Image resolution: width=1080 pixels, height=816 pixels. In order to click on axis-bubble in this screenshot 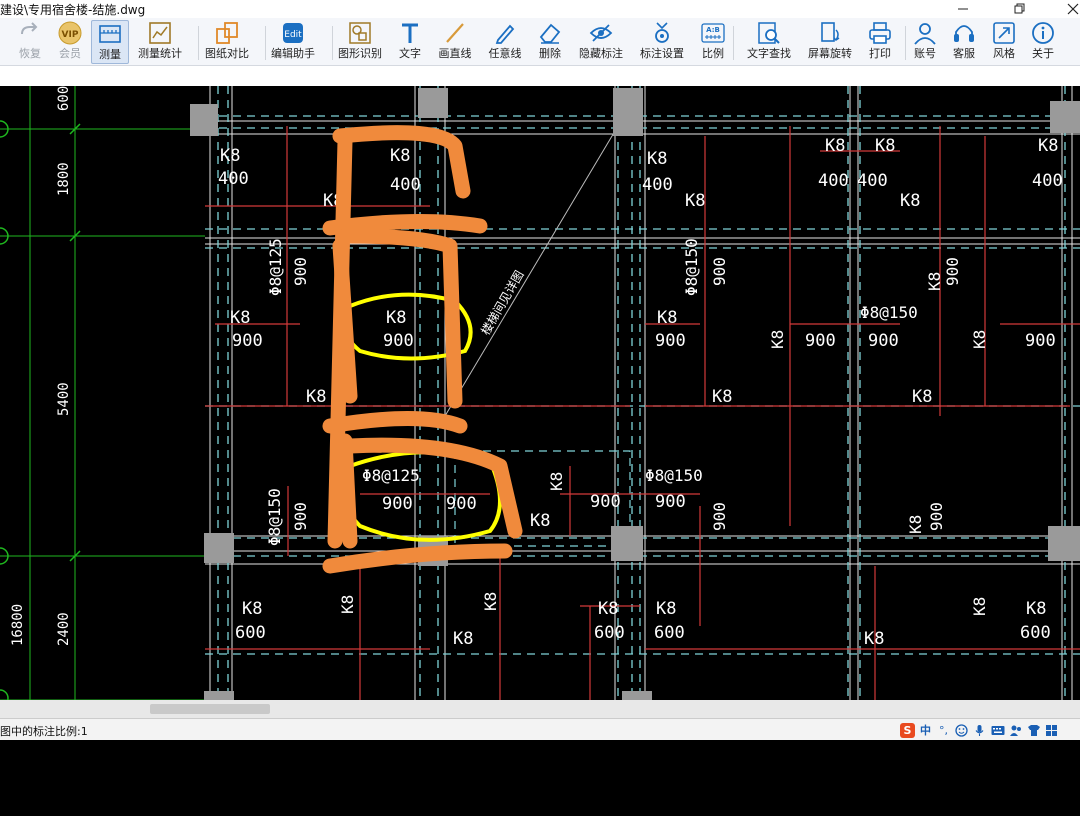, I will do `click(4, 694)`.